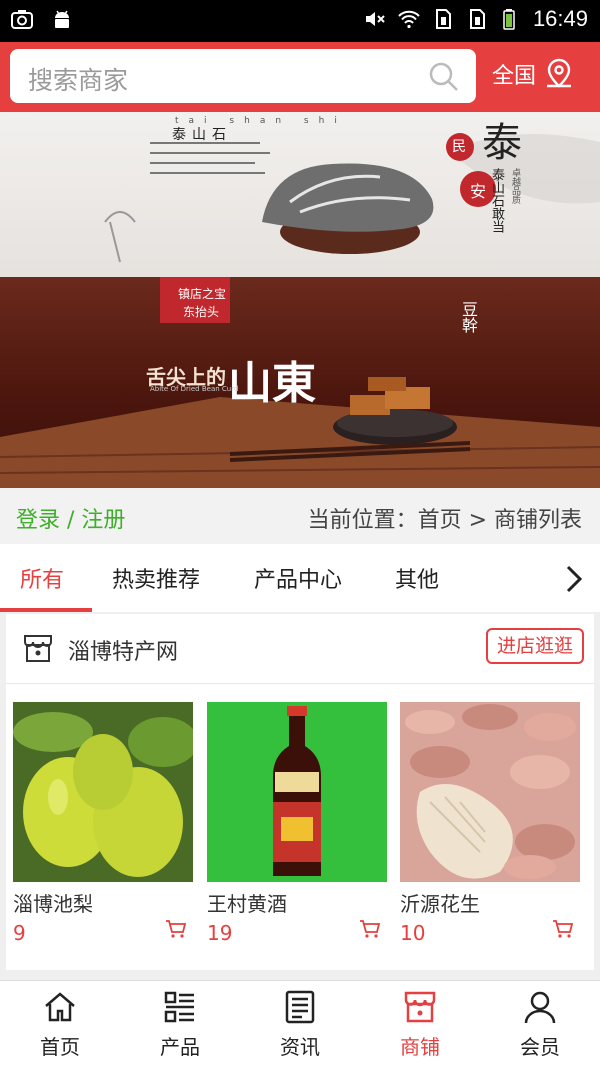 The image size is (600, 1067). What do you see at coordinates (260, 121) in the screenshot?
I see `pinyin-shan: shan` at bounding box center [260, 121].